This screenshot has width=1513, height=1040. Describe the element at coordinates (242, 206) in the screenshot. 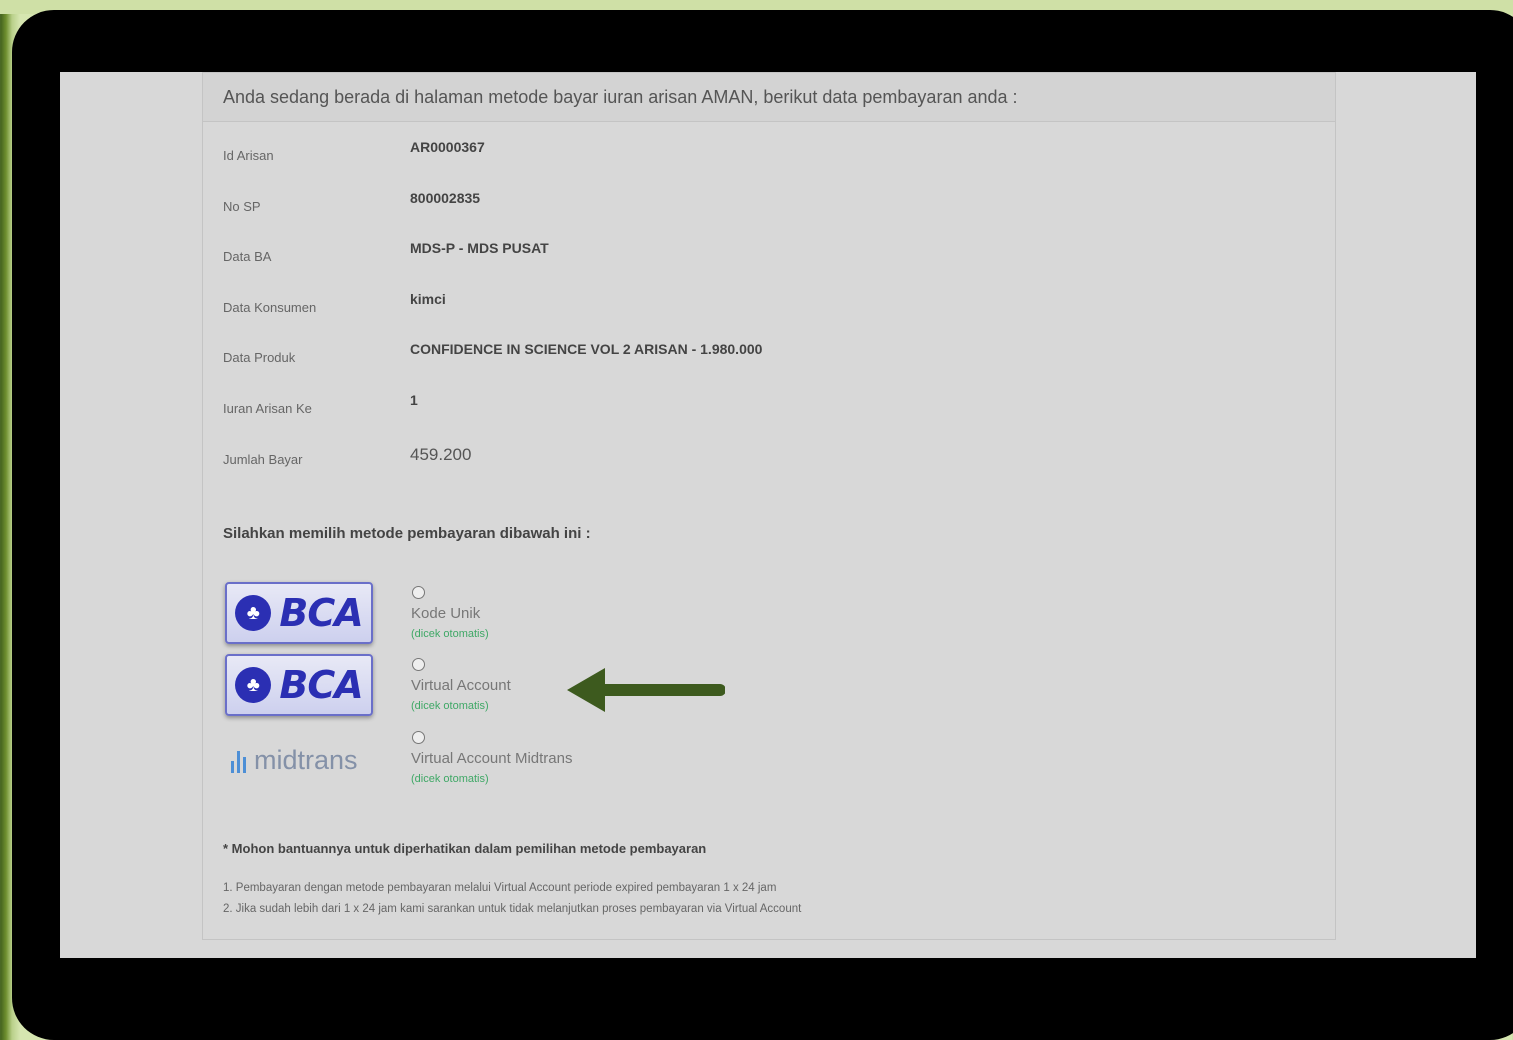

I see `detail-label: No SP` at that location.